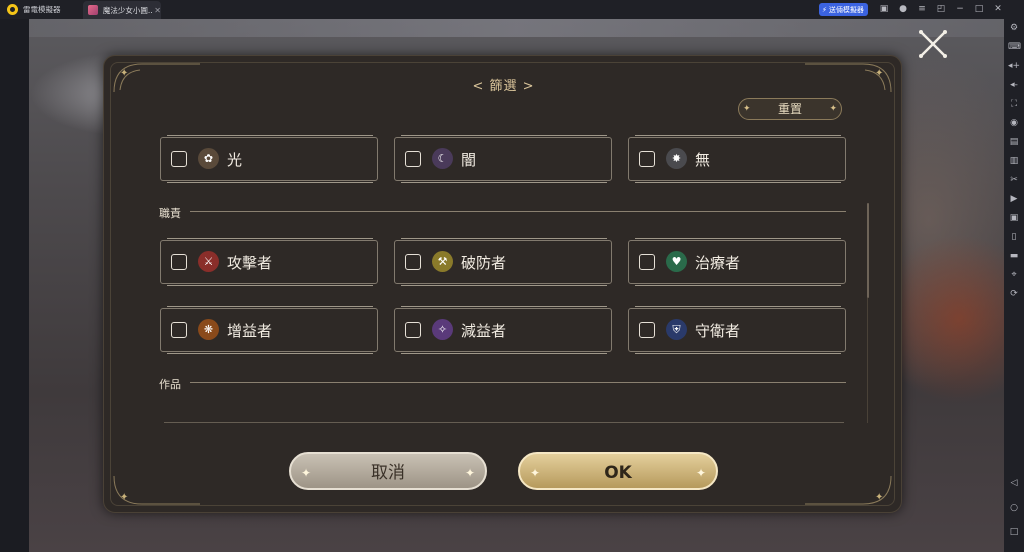 The height and width of the screenshot is (552, 1024). Describe the element at coordinates (867, 360) in the screenshot. I see `scrollbar-track` at that location.